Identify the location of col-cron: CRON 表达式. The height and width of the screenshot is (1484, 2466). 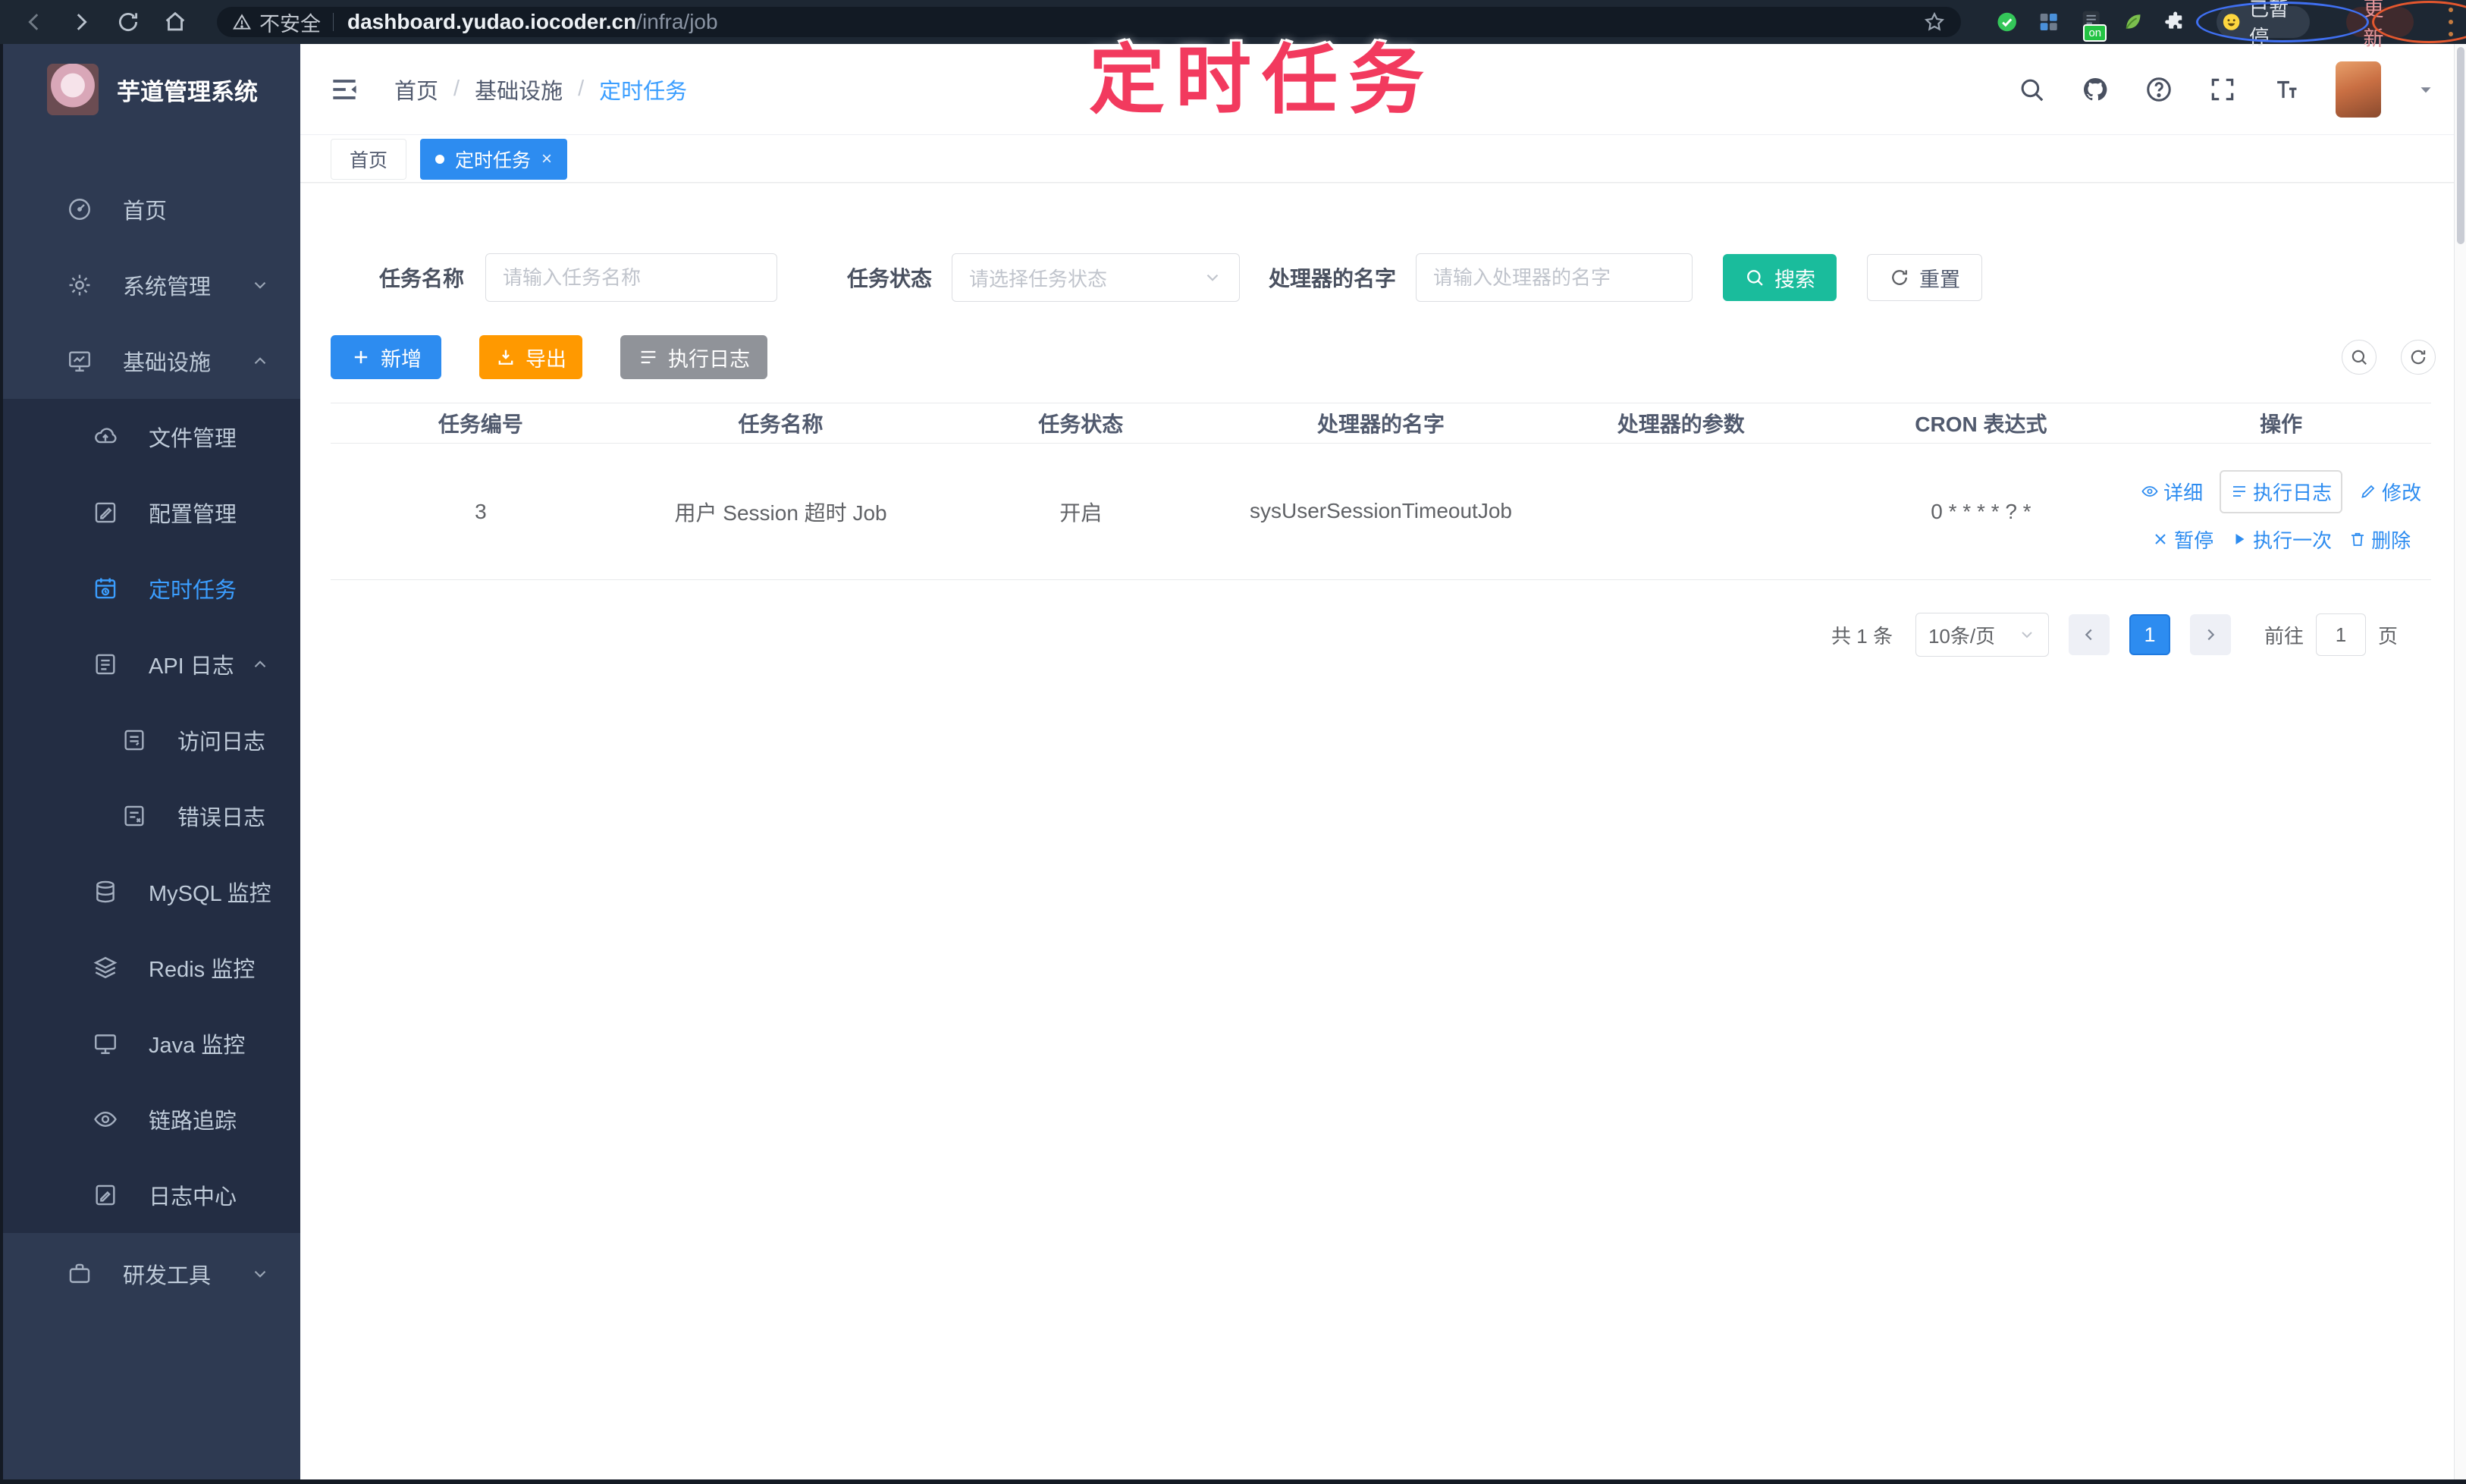
(1981, 425).